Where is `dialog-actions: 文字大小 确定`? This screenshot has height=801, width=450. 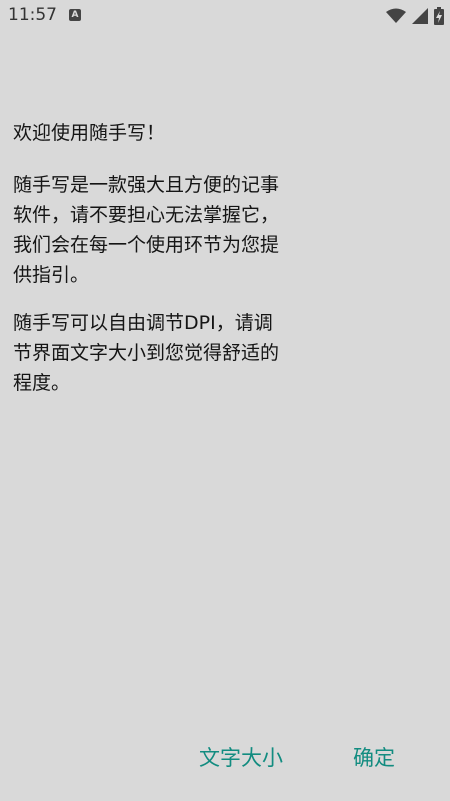
dialog-actions: 文字大小 确定 is located at coordinates (225, 758).